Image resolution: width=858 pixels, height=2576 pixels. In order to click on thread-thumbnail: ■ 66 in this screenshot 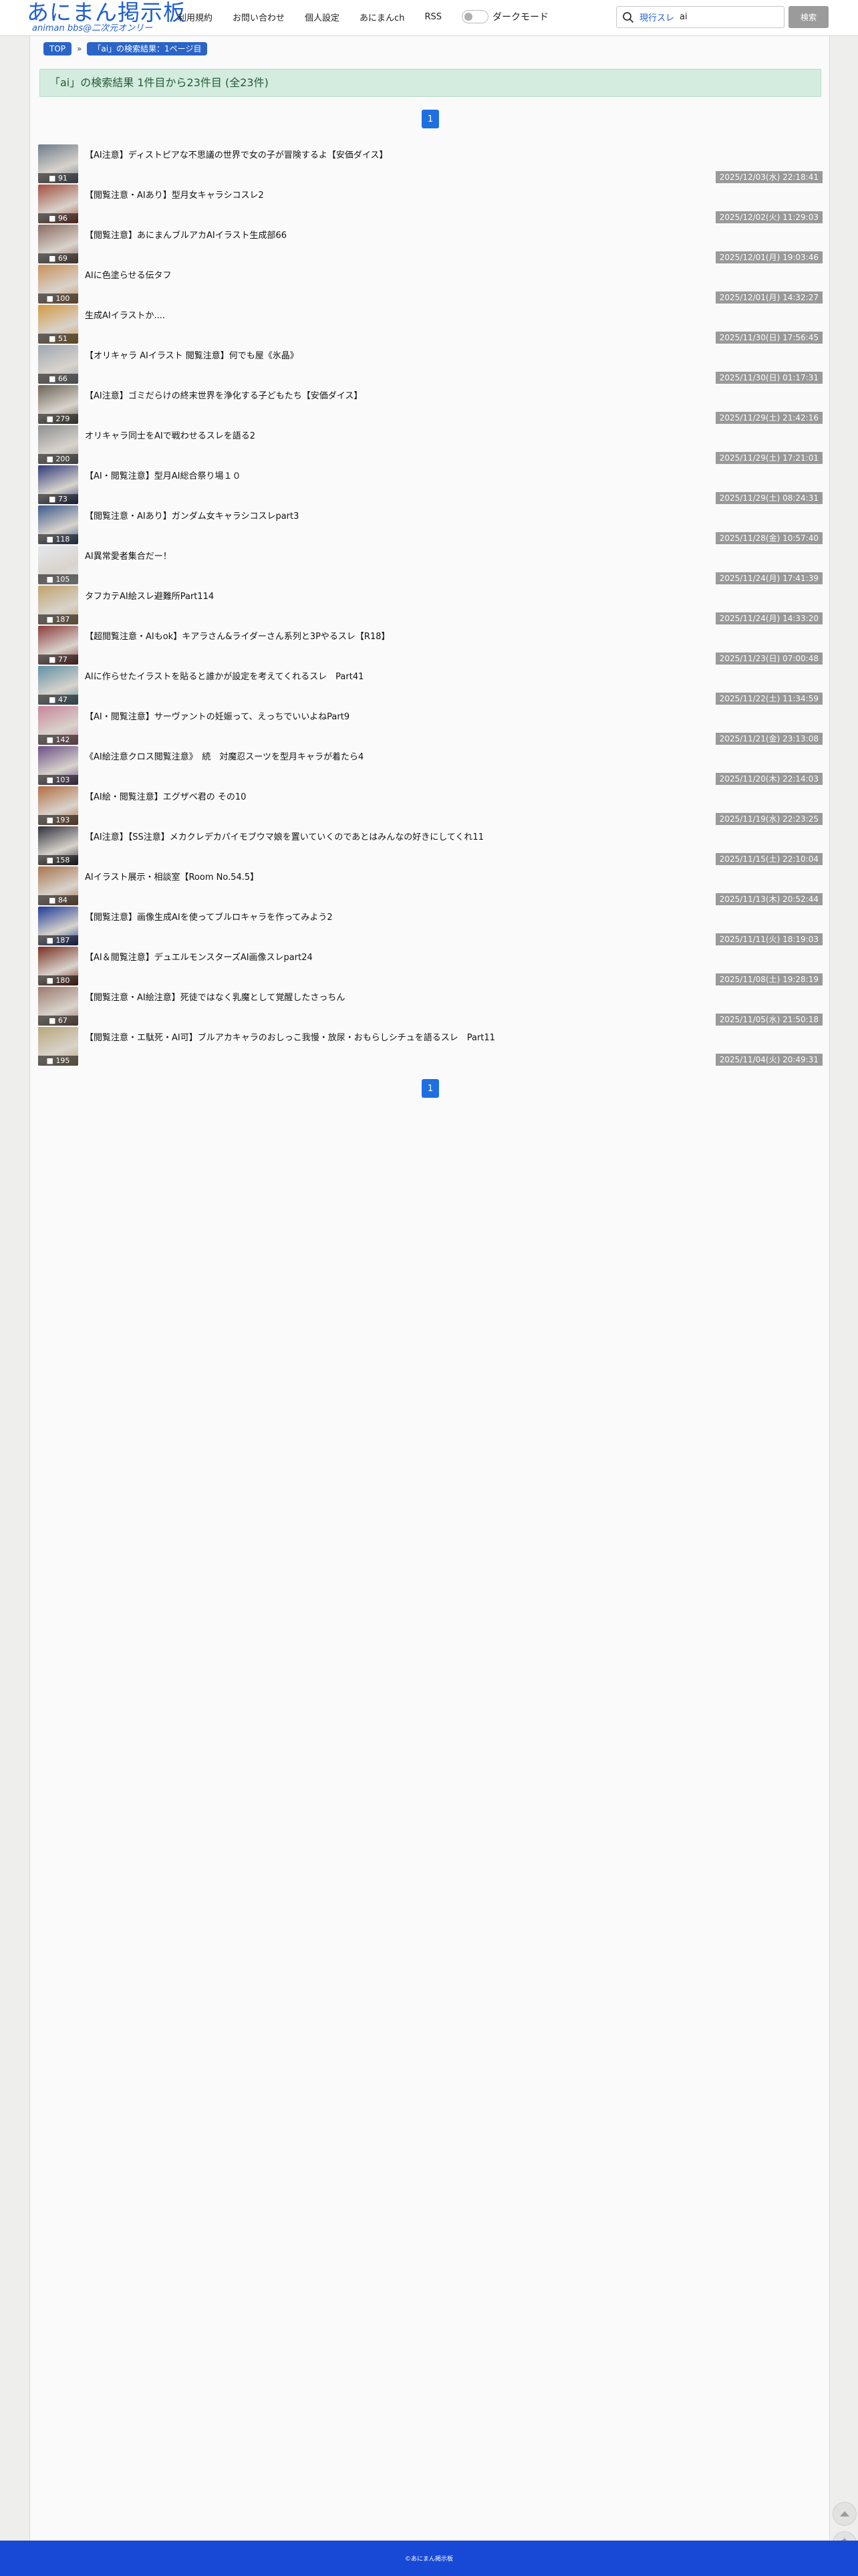, I will do `click(58, 364)`.